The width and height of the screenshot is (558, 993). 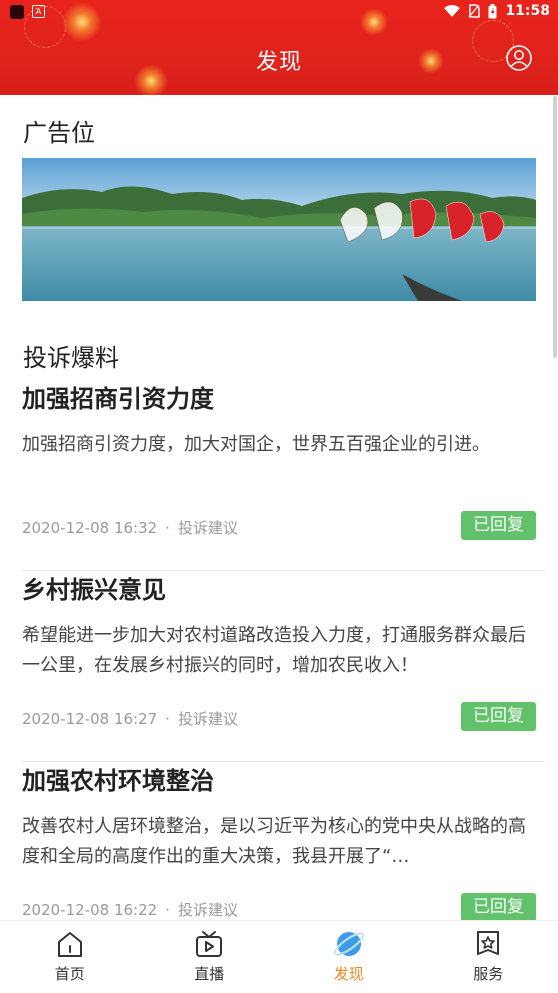 What do you see at coordinates (279, 60) in the screenshot?
I see `page-title: 发现` at bounding box center [279, 60].